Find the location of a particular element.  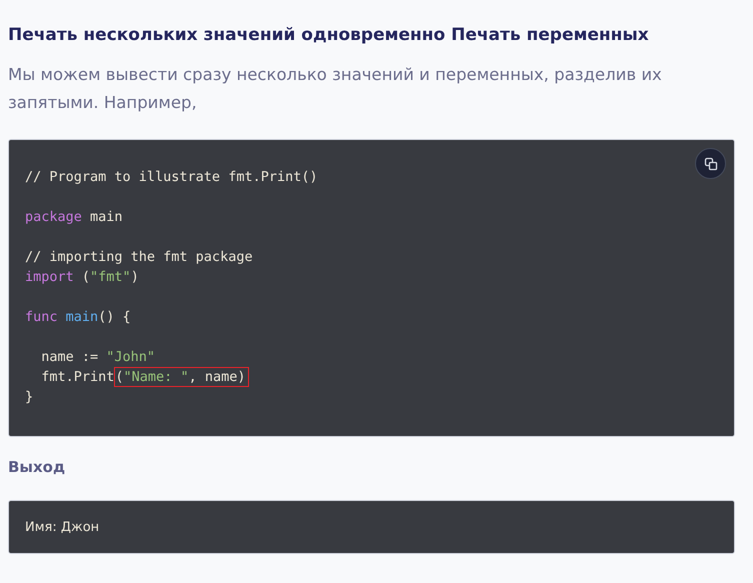

code-text: // importing the fmt package is located at coordinates (139, 257).